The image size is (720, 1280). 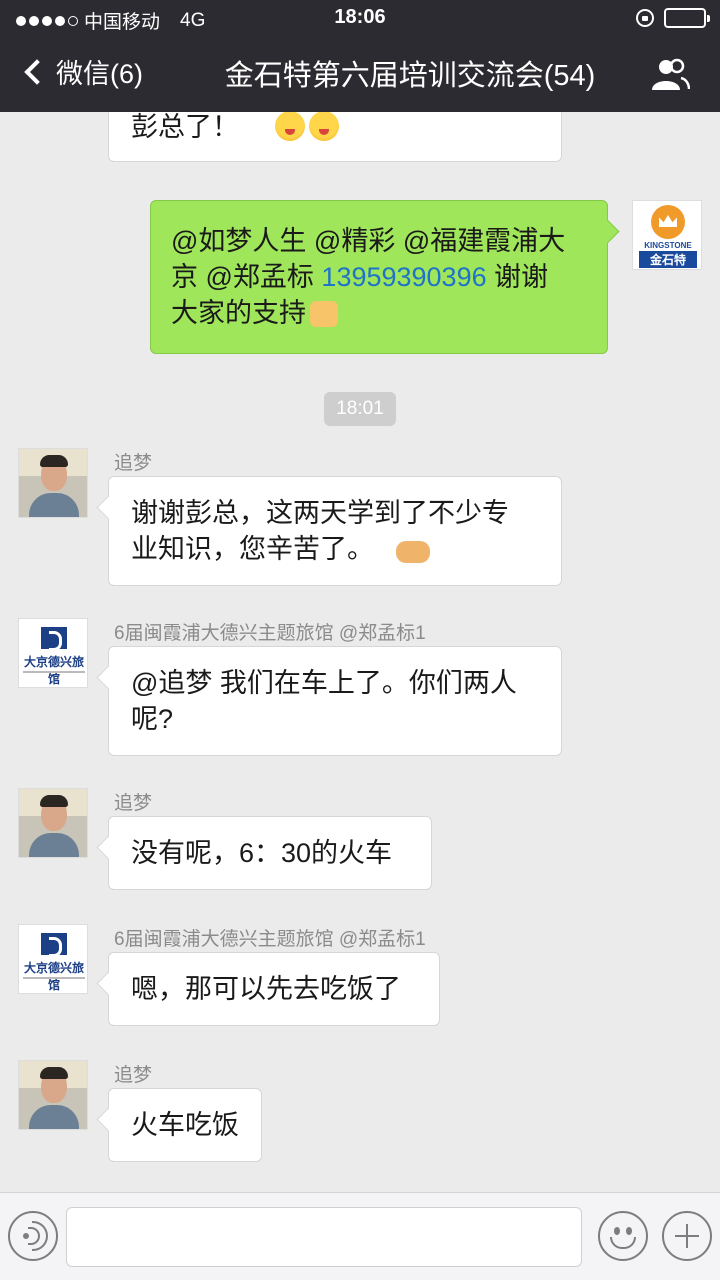 What do you see at coordinates (687, 18) in the screenshot?
I see `battery-icon` at bounding box center [687, 18].